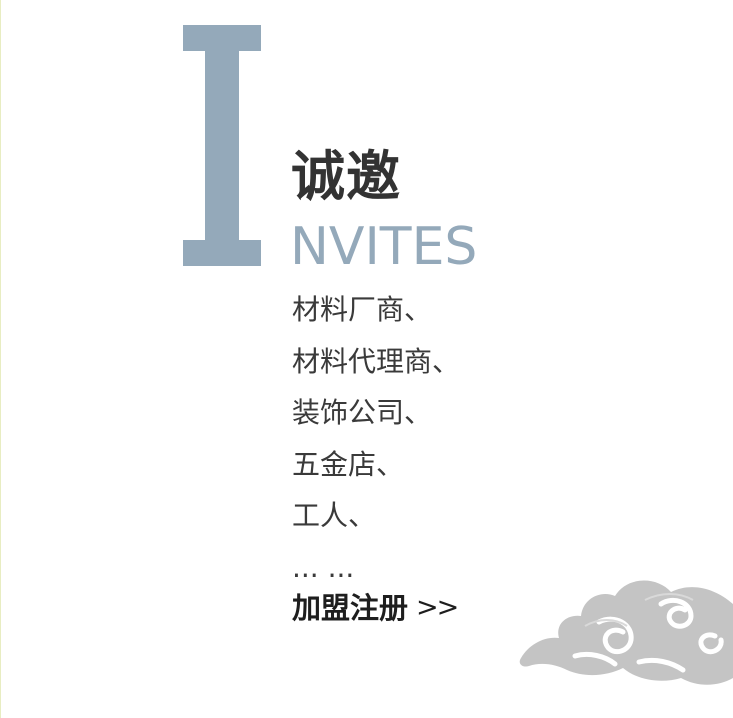  What do you see at coordinates (346, 176) in the screenshot?
I see `title-chinese: 诚邀` at bounding box center [346, 176].